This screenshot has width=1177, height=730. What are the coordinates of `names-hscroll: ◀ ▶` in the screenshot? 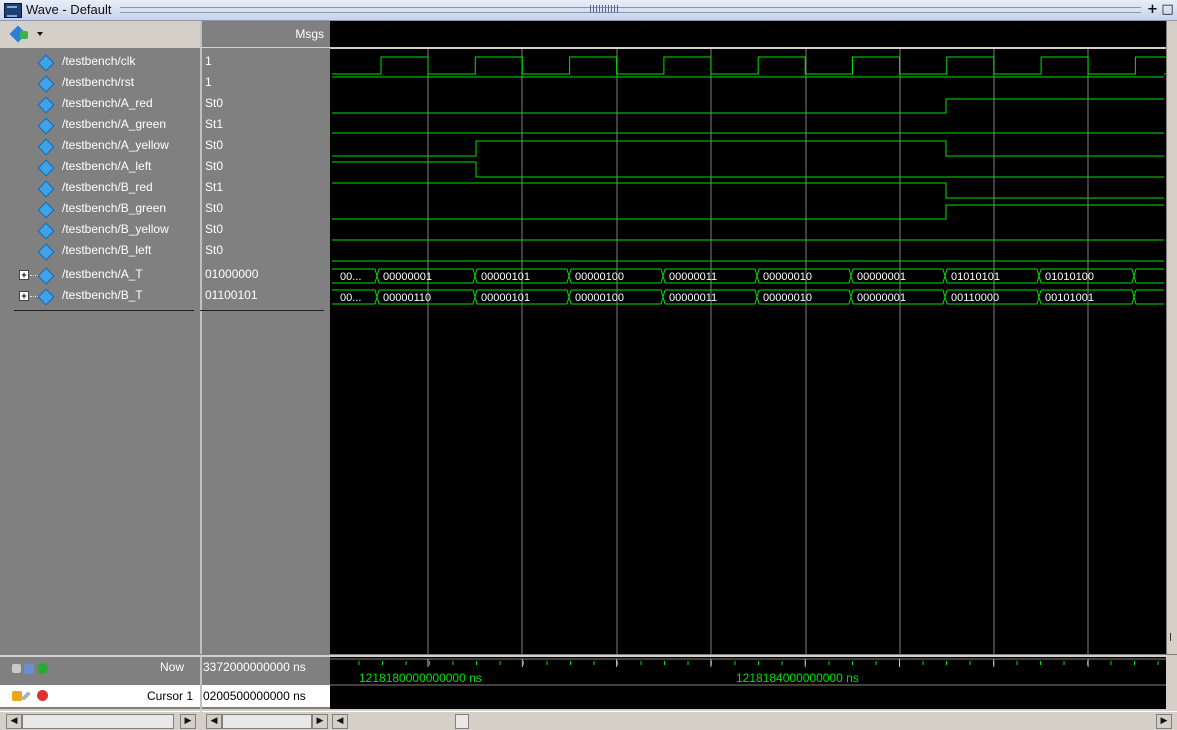 It's located at (100, 720).